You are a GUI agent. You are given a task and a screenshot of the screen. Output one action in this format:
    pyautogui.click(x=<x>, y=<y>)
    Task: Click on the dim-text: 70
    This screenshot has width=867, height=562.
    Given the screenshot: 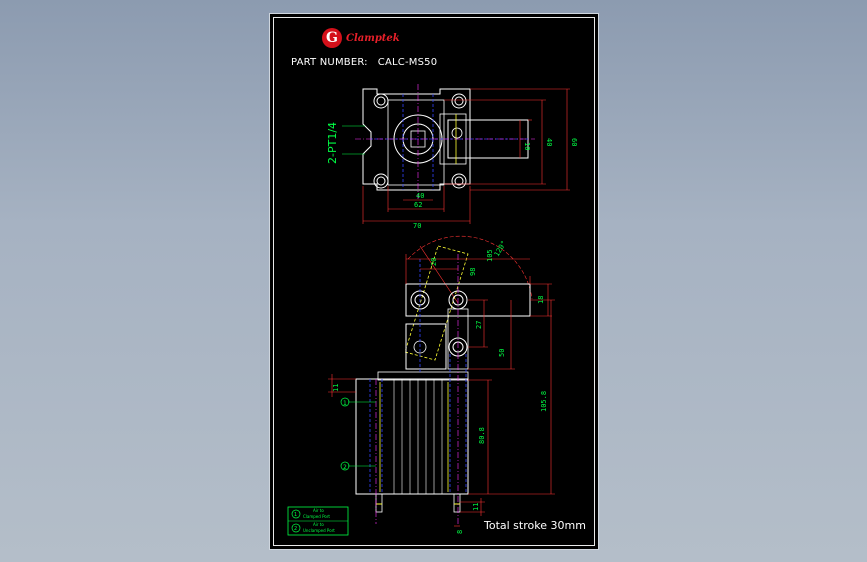 What is the action you would take?
    pyautogui.click(x=417, y=226)
    